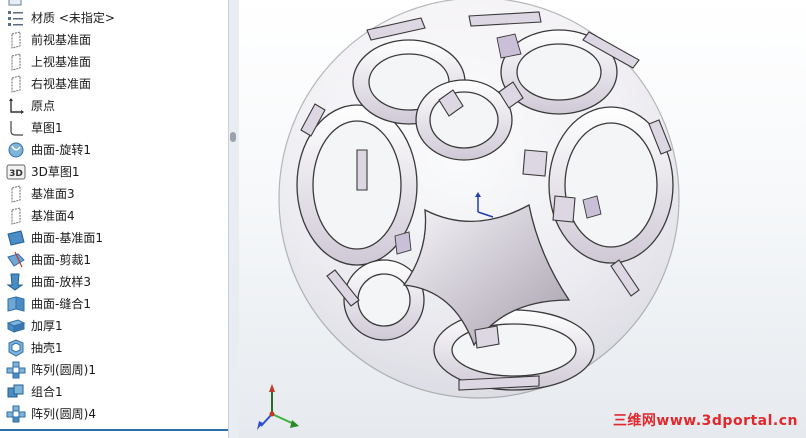 The height and width of the screenshot is (438, 806). What do you see at coordinates (61, 304) in the screenshot?
I see `tree-item-label: 曲面-缝合1` at bounding box center [61, 304].